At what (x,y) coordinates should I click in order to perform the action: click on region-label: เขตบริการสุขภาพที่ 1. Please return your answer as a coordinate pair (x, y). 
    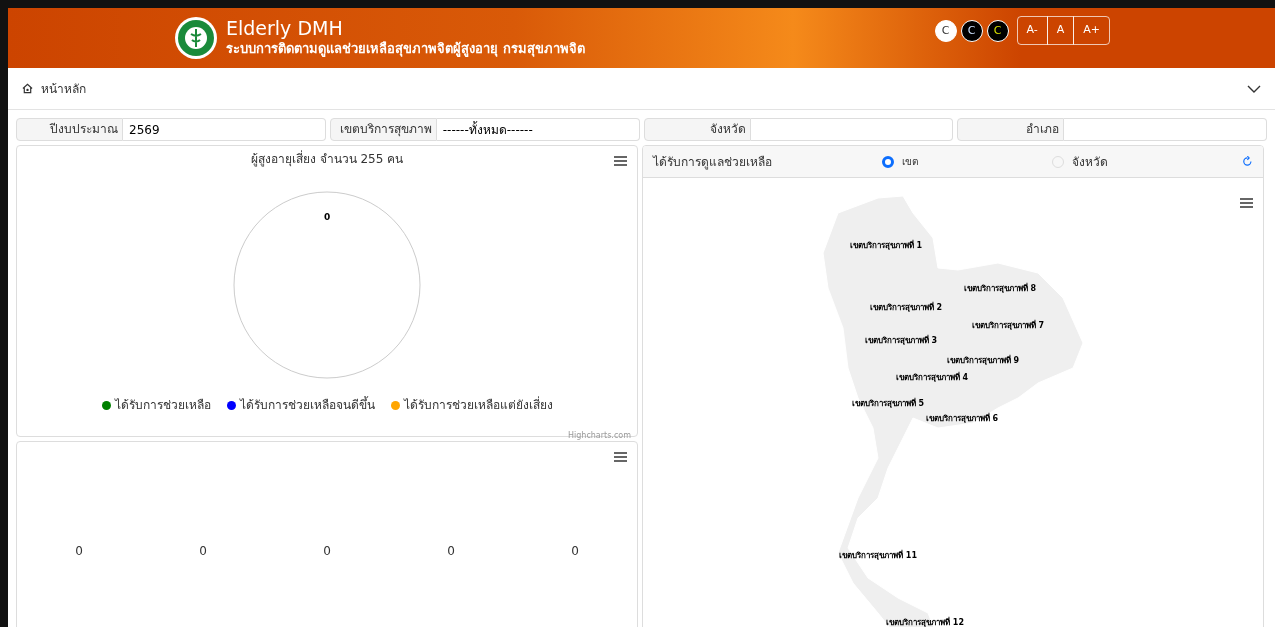
    Looking at the image, I should click on (886, 245).